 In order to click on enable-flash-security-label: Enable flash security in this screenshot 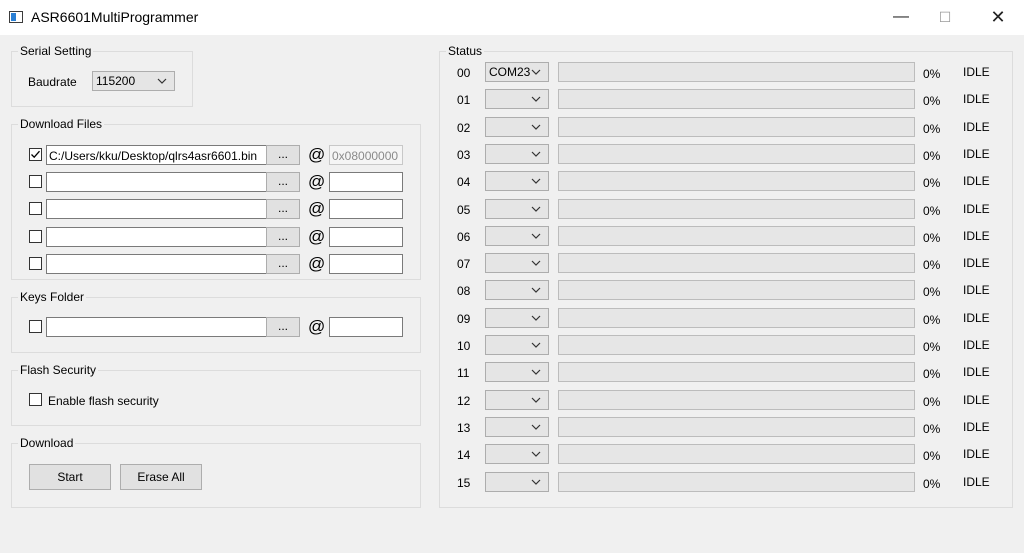, I will do `click(103, 401)`.